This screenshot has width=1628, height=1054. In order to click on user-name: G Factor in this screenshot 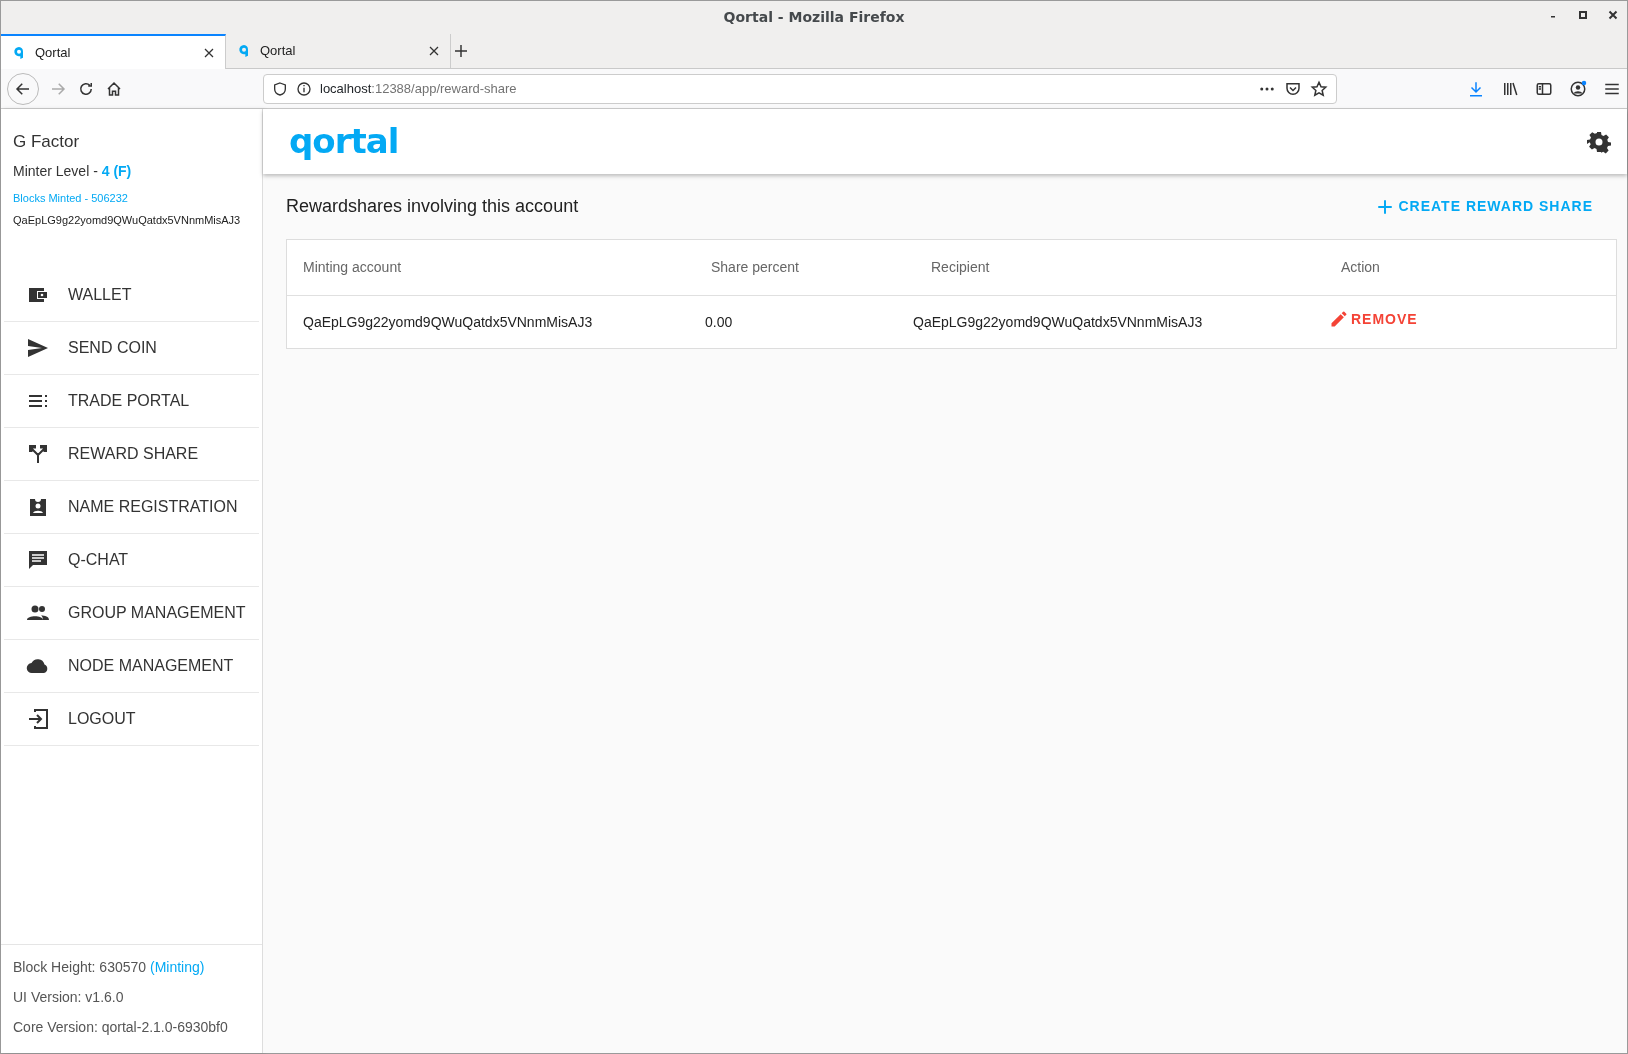, I will do `click(47, 142)`.